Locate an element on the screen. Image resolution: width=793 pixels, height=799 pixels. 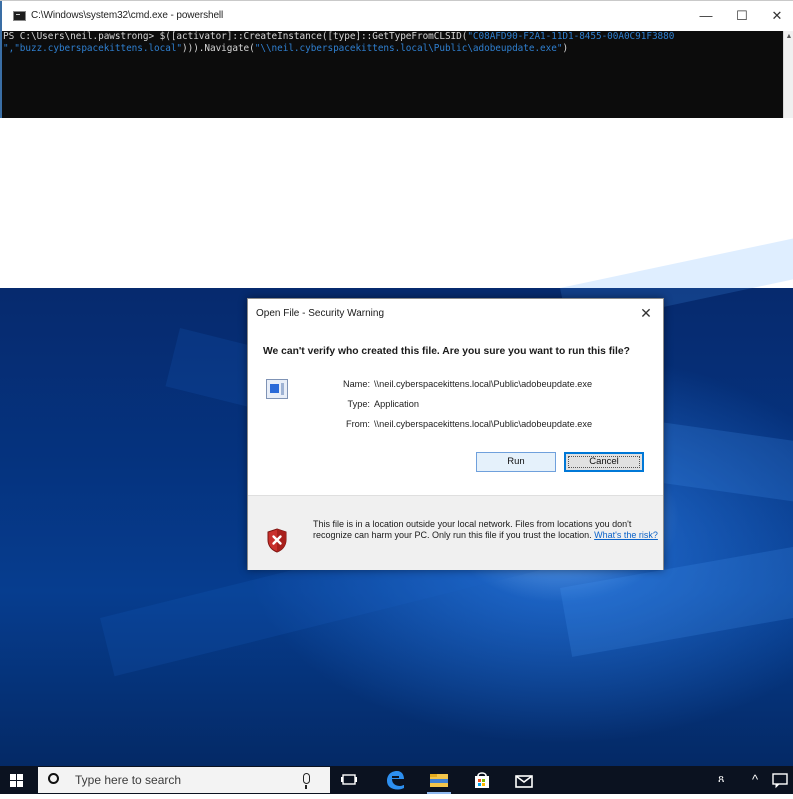
type-label: Type: is located at coordinates (358, 404).